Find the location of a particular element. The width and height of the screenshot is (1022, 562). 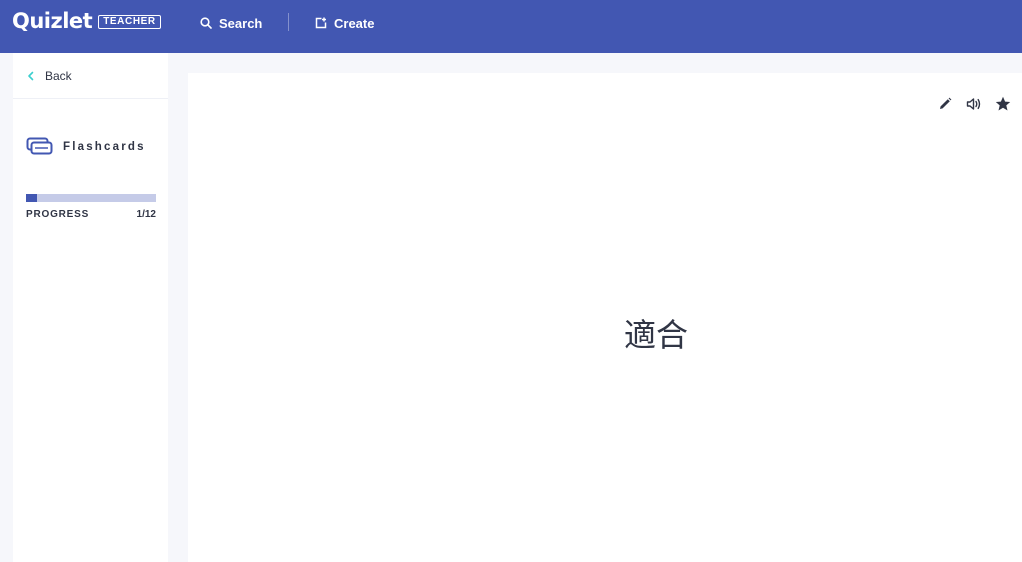

sidebar: Back Flashcards PROGRESS 1/12 is located at coordinates (90, 307).